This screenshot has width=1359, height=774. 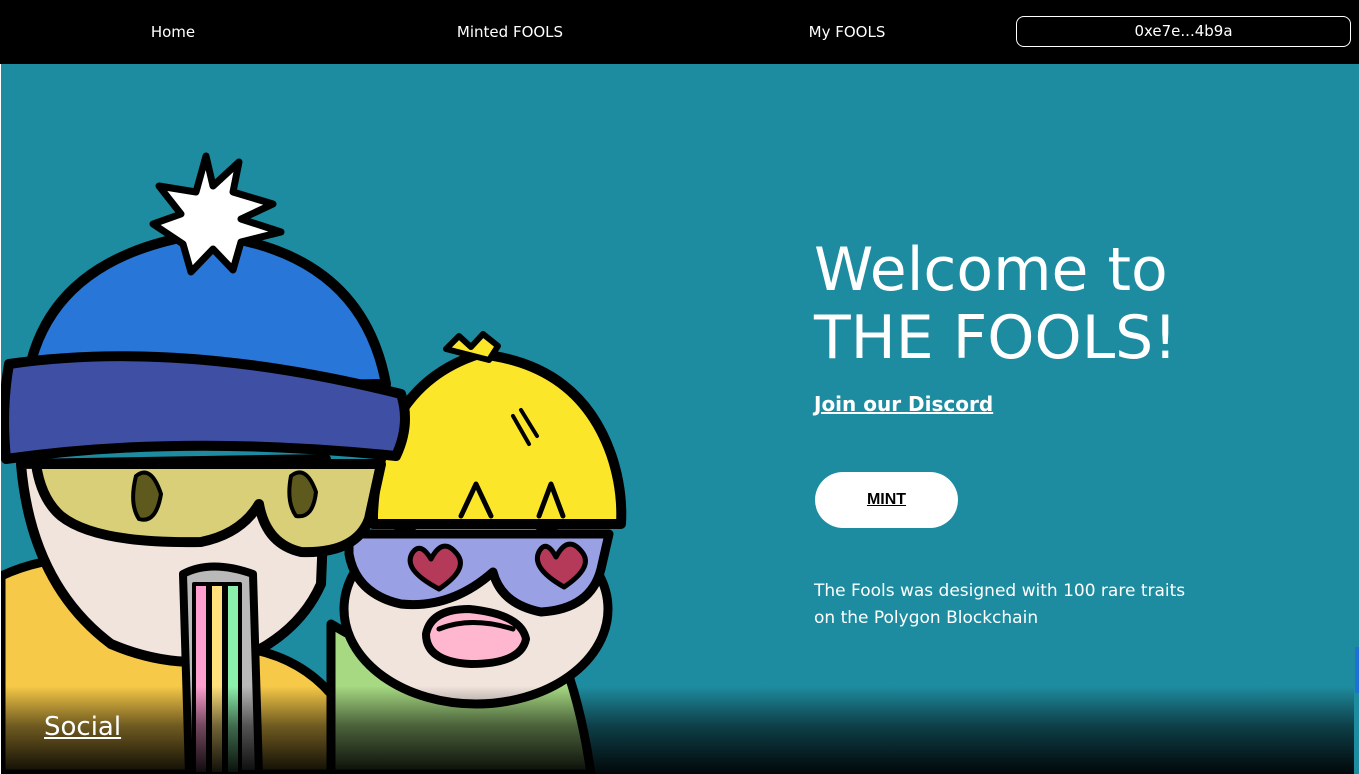 What do you see at coordinates (847, 32) in the screenshot?
I see `nav-my-fools-link: My FOOLS` at bounding box center [847, 32].